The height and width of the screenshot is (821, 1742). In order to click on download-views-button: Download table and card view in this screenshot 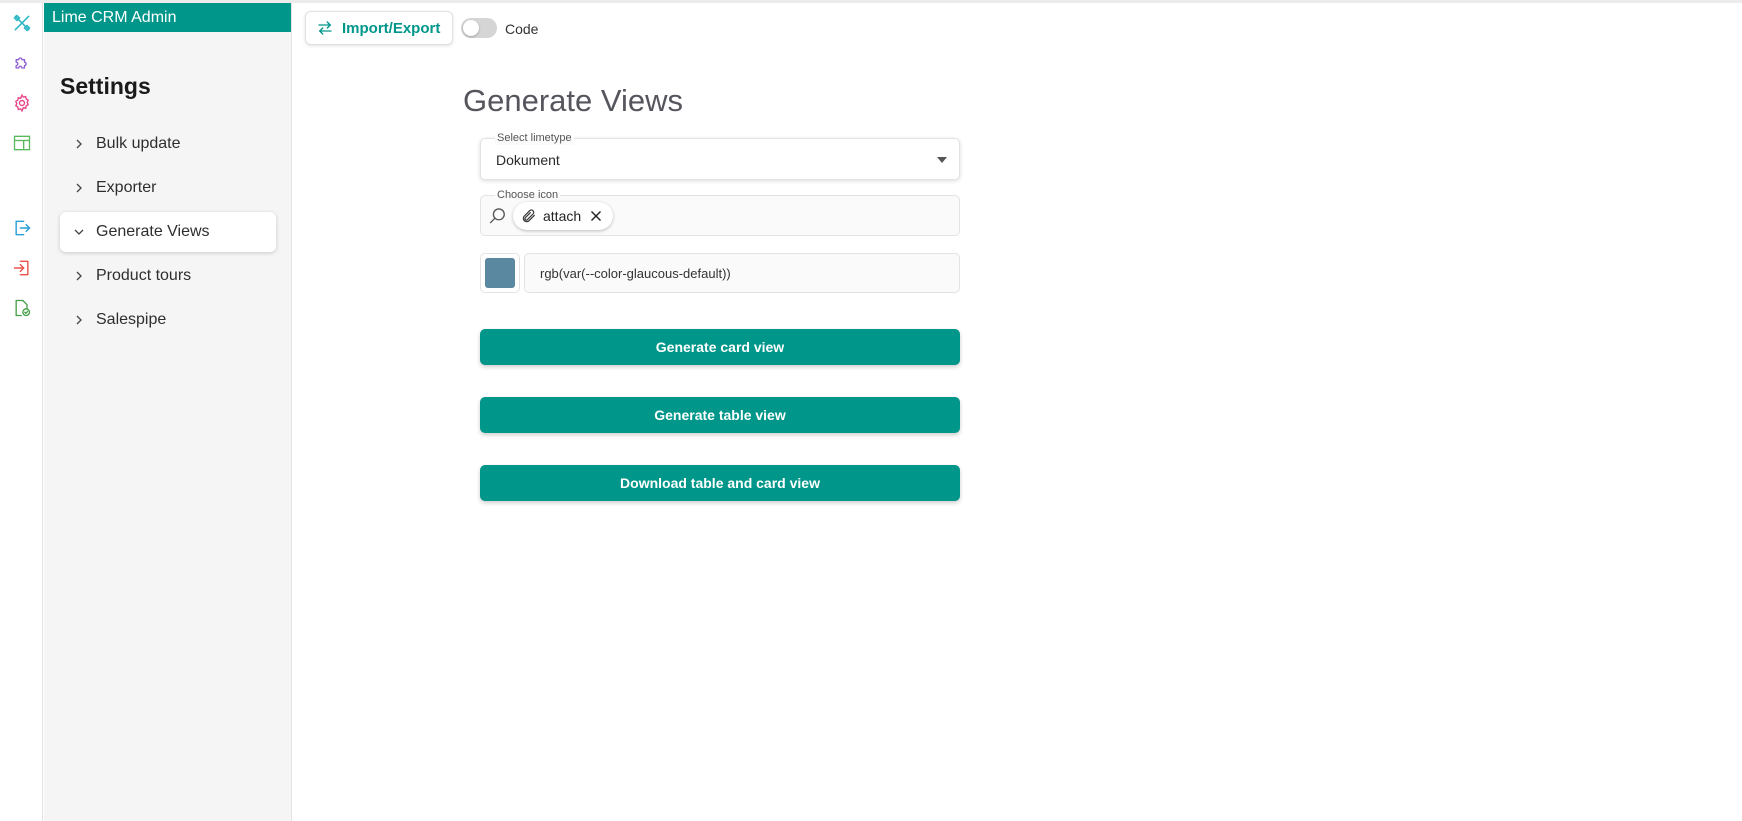, I will do `click(720, 483)`.